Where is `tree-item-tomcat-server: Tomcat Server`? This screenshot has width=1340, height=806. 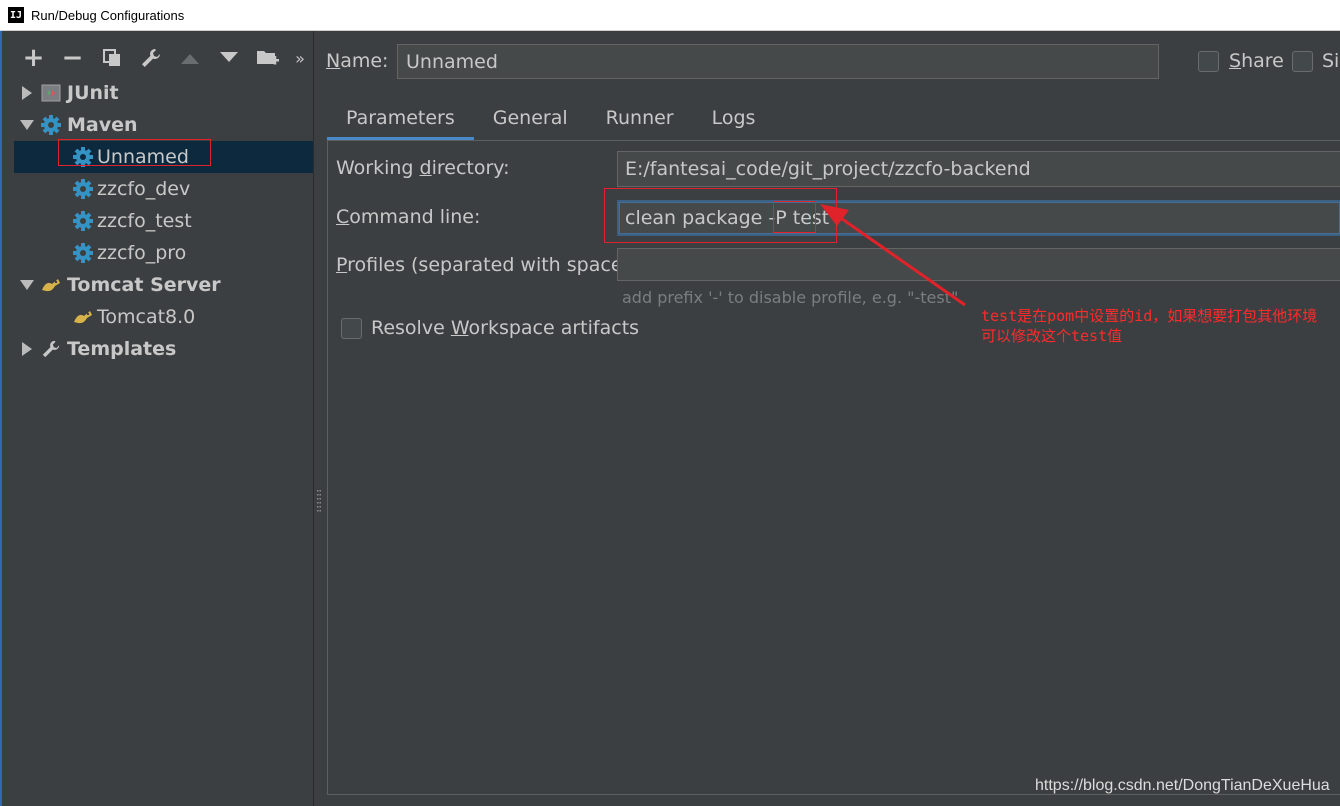 tree-item-tomcat-server: Tomcat Server is located at coordinates (163, 285).